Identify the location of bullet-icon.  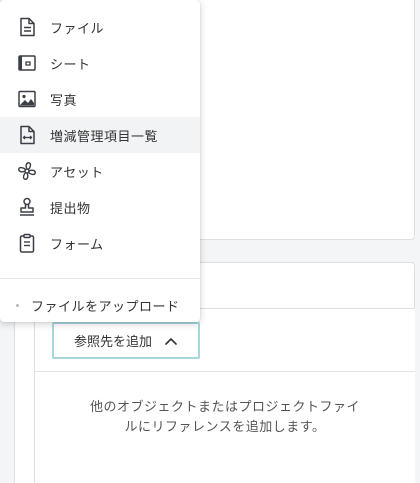
(17, 305).